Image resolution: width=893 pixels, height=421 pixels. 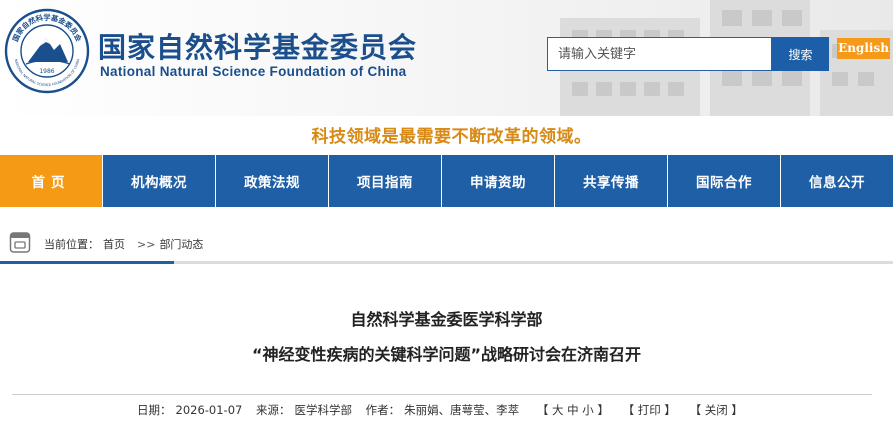 What do you see at coordinates (385, 181) in the screenshot?
I see `nav-item-guide: 项目指南` at bounding box center [385, 181].